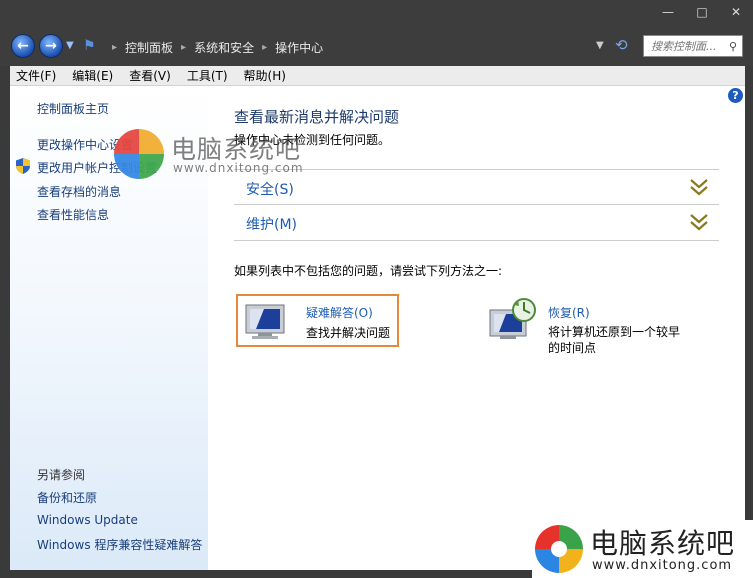  Describe the element at coordinates (600, 45) in the screenshot. I see `address-dropdown-icon: ▼` at that location.